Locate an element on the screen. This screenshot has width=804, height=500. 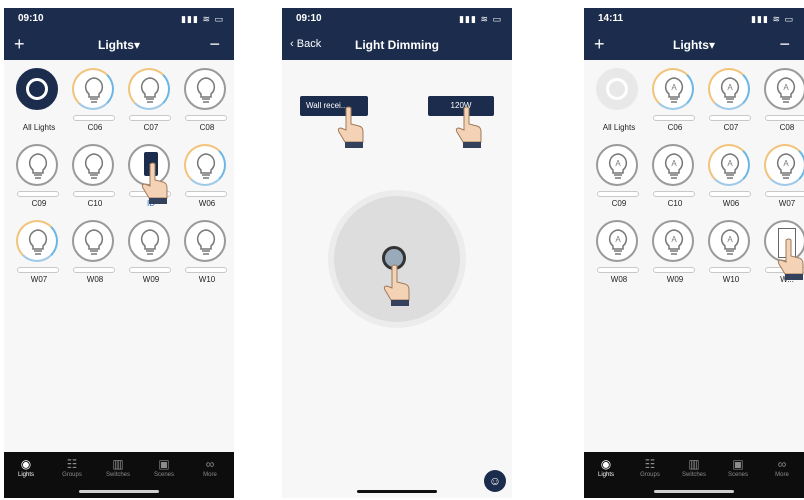
svg-text: A is located at coordinates (786, 163).